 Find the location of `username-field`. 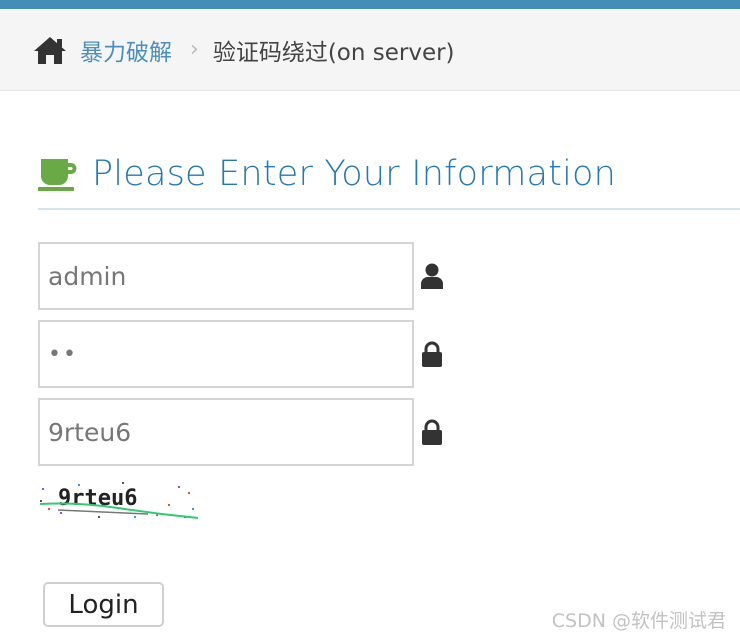

username-field is located at coordinates (226, 276).